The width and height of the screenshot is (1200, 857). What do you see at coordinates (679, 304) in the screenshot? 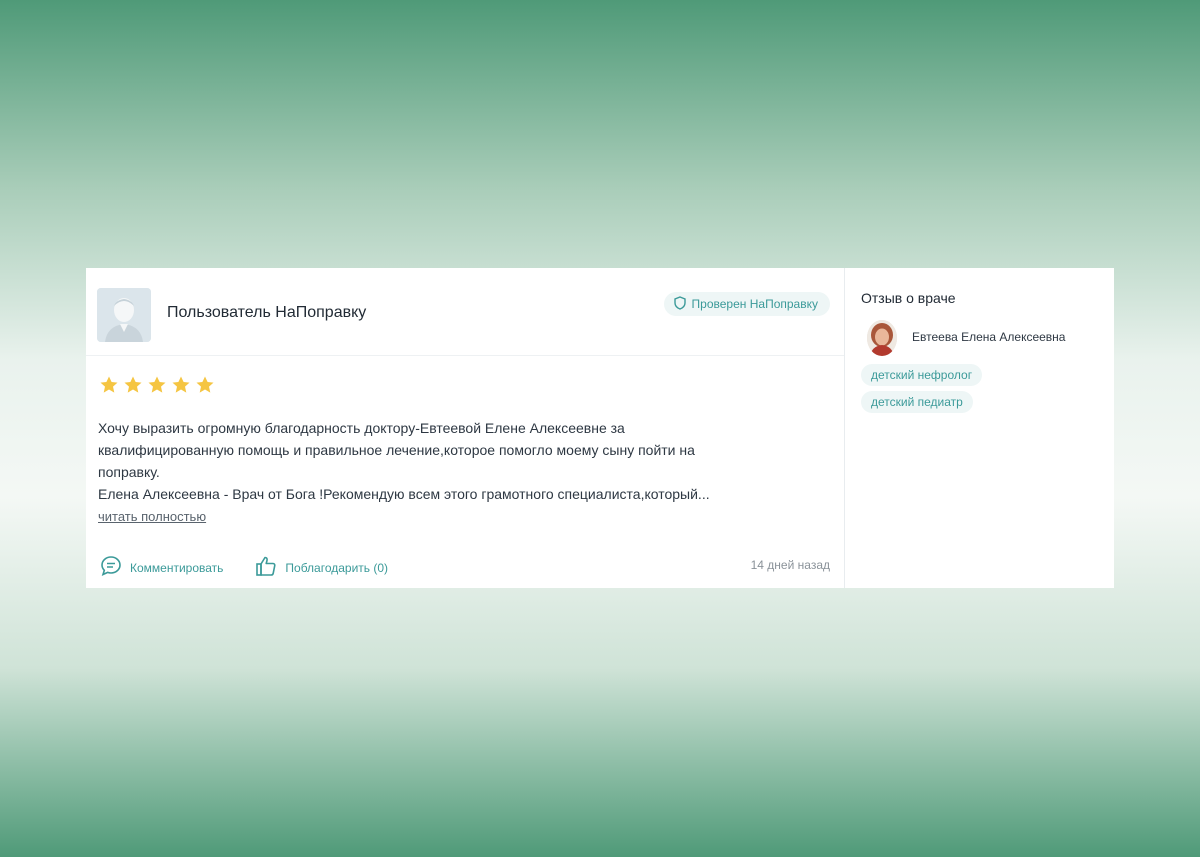
I see `shield-icon` at bounding box center [679, 304].